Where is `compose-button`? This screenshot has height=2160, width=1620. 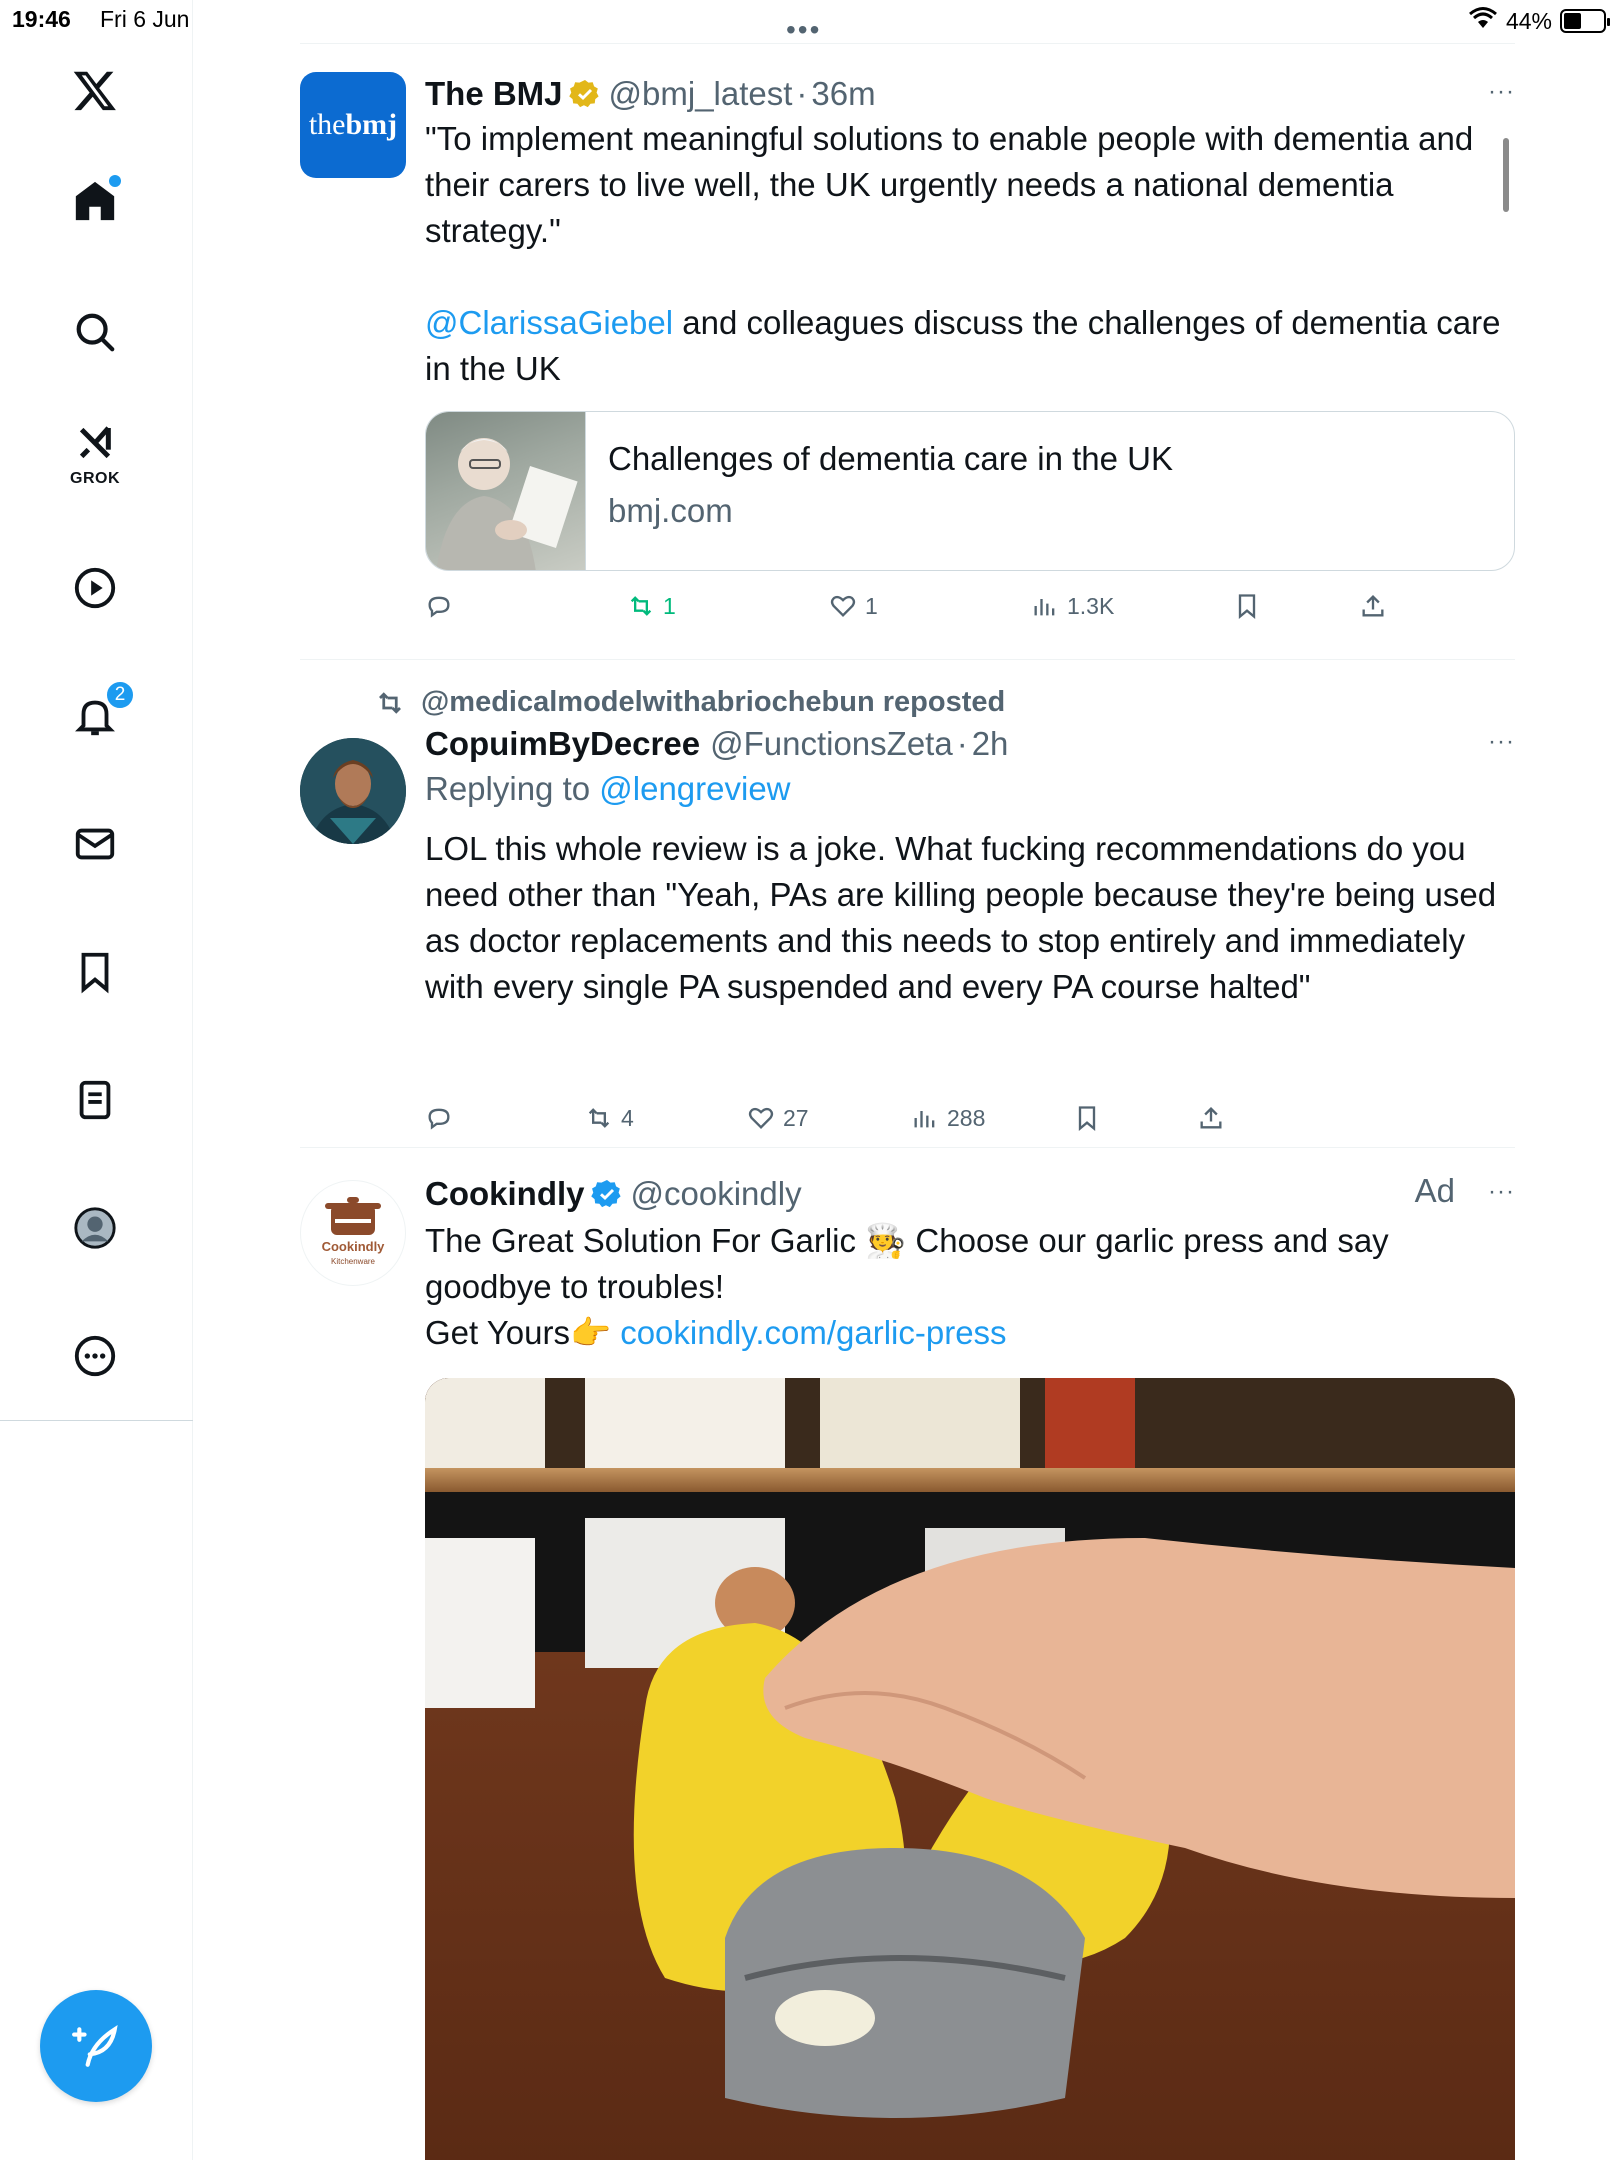 compose-button is located at coordinates (96, 2046).